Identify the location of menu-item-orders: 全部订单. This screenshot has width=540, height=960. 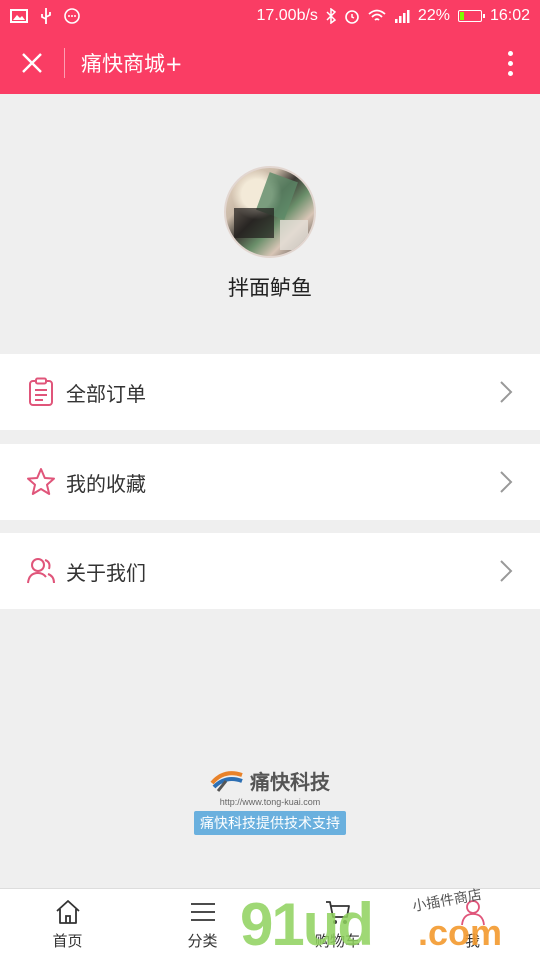
(270, 392).